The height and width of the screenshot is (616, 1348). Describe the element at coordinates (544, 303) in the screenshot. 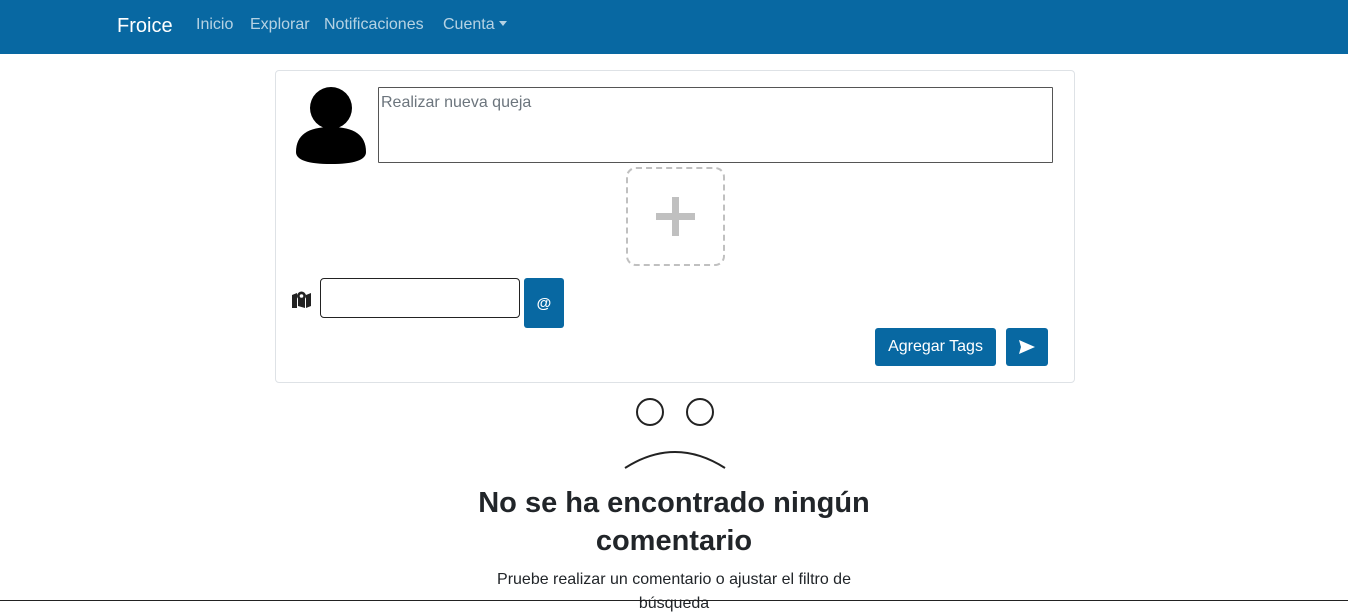

I see `mention-location-button: @` at that location.